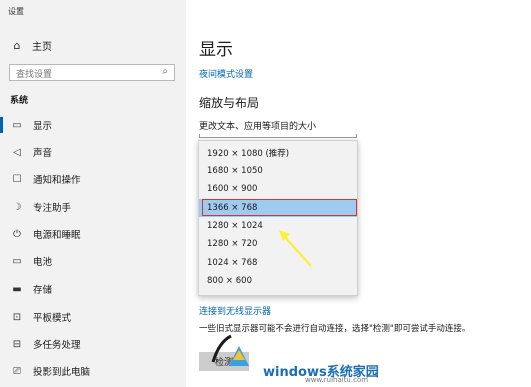  Describe the element at coordinates (232, 244) in the screenshot. I see `resolution-option-label: 1280 × 720` at that location.